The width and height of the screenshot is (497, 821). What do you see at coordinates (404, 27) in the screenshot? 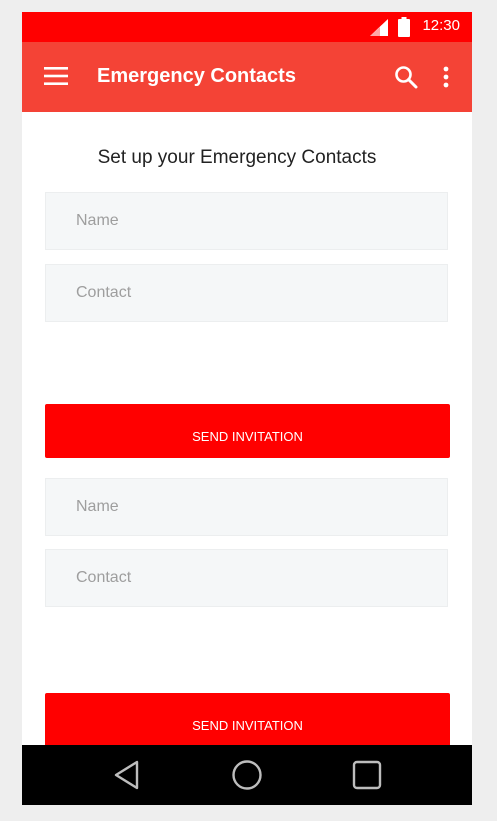
I see `battery-icon` at bounding box center [404, 27].